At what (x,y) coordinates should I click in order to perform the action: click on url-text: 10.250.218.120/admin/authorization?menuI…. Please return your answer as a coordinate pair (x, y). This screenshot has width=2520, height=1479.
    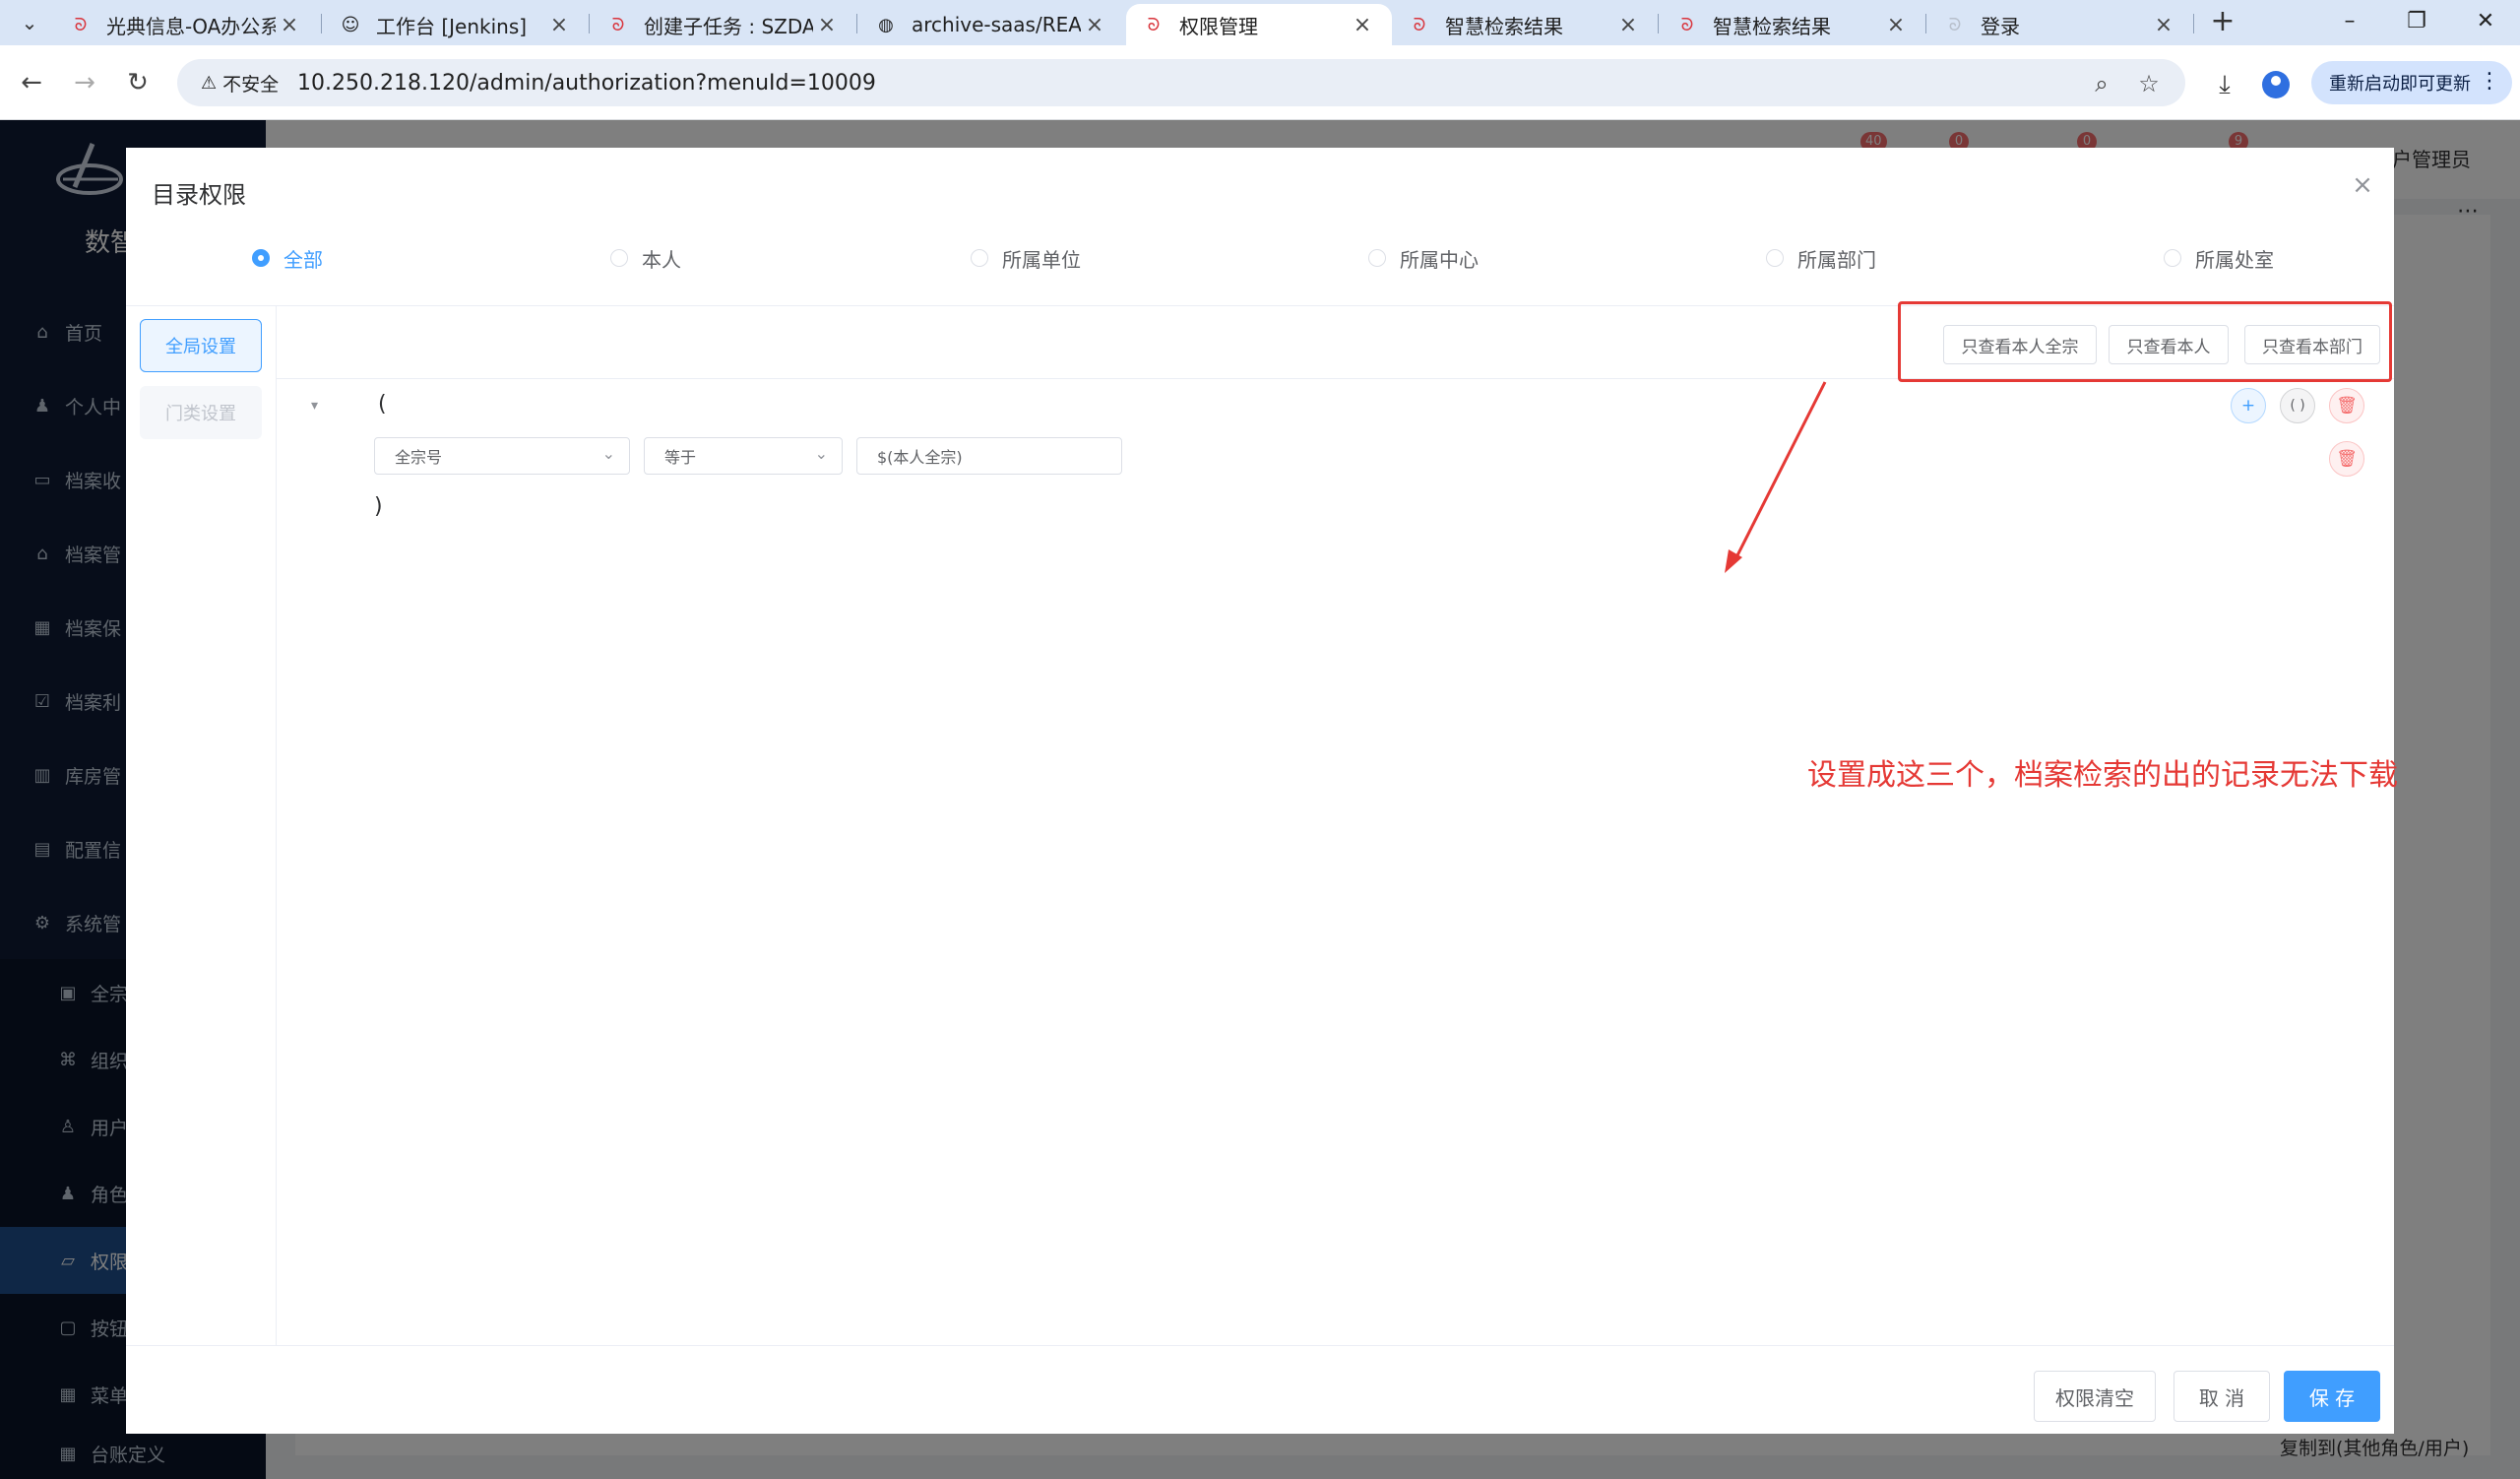
    Looking at the image, I should click on (586, 83).